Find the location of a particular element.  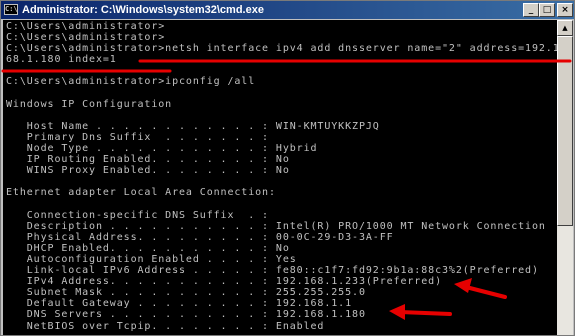

console-line: Windows IP Configuration is located at coordinates (89, 104).